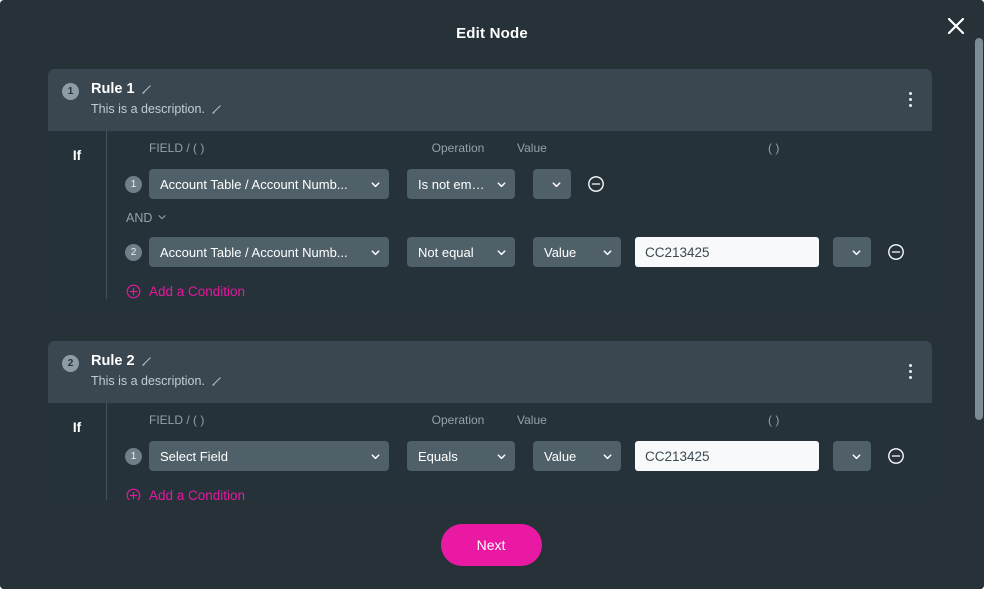 Image resolution: width=988 pixels, height=591 pixels. I want to click on condition-row: 1 Select Field Equals Value, so click(528, 456).